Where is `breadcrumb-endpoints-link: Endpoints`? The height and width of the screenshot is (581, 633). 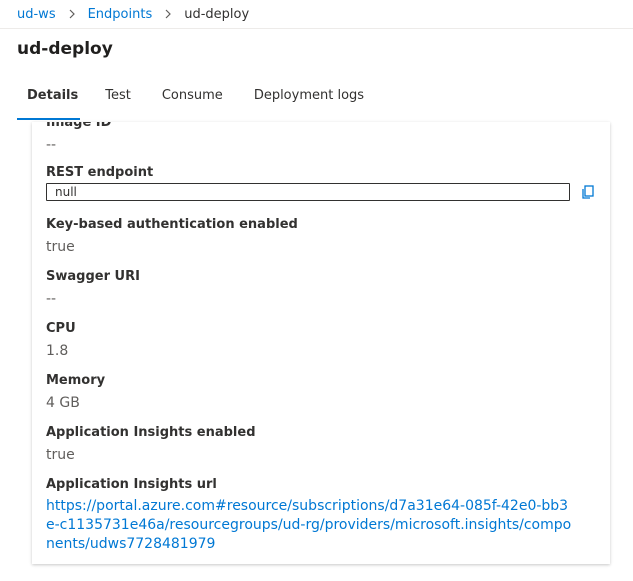 breadcrumb-endpoints-link: Endpoints is located at coordinates (120, 14).